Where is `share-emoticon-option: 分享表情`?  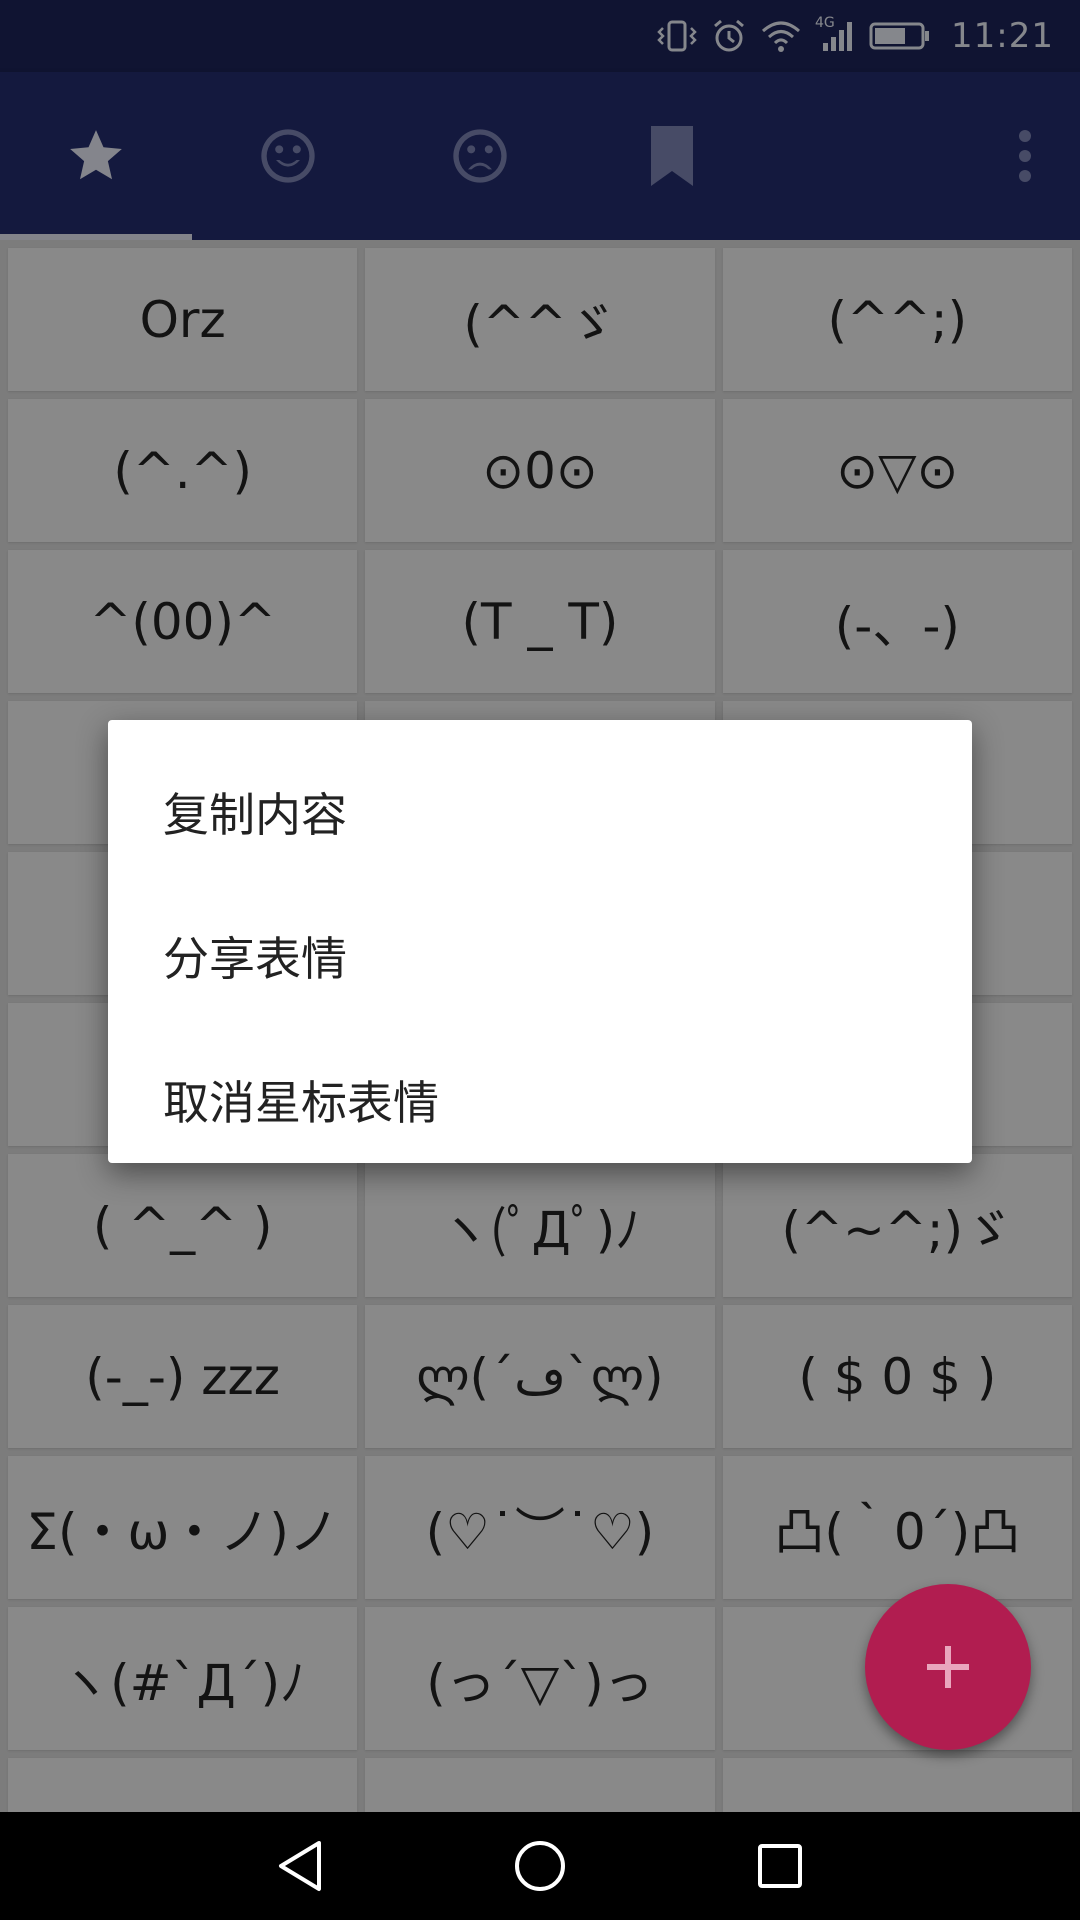 share-emoticon-option: 分享表情 is located at coordinates (540, 956).